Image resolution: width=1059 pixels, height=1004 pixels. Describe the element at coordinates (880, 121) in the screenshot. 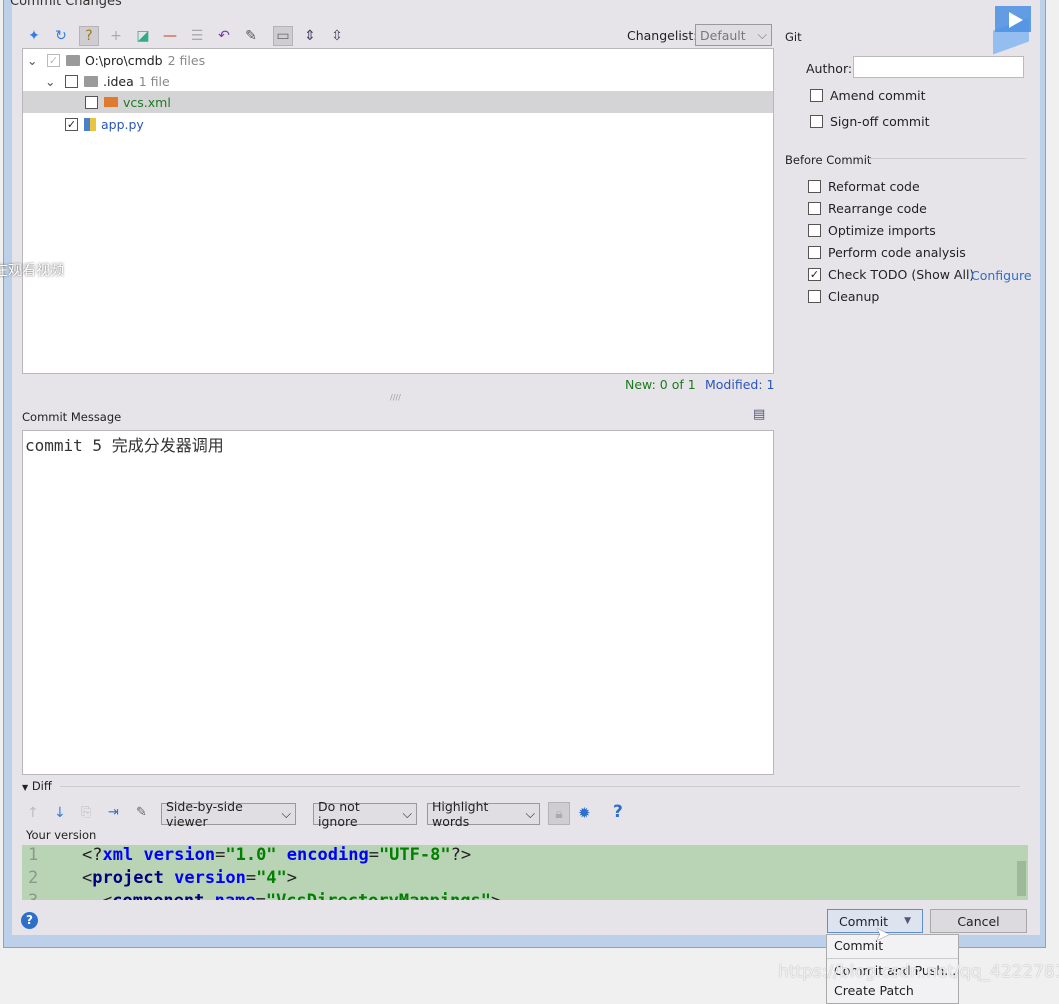

I see `checkbox-label: Sign-off commit` at that location.